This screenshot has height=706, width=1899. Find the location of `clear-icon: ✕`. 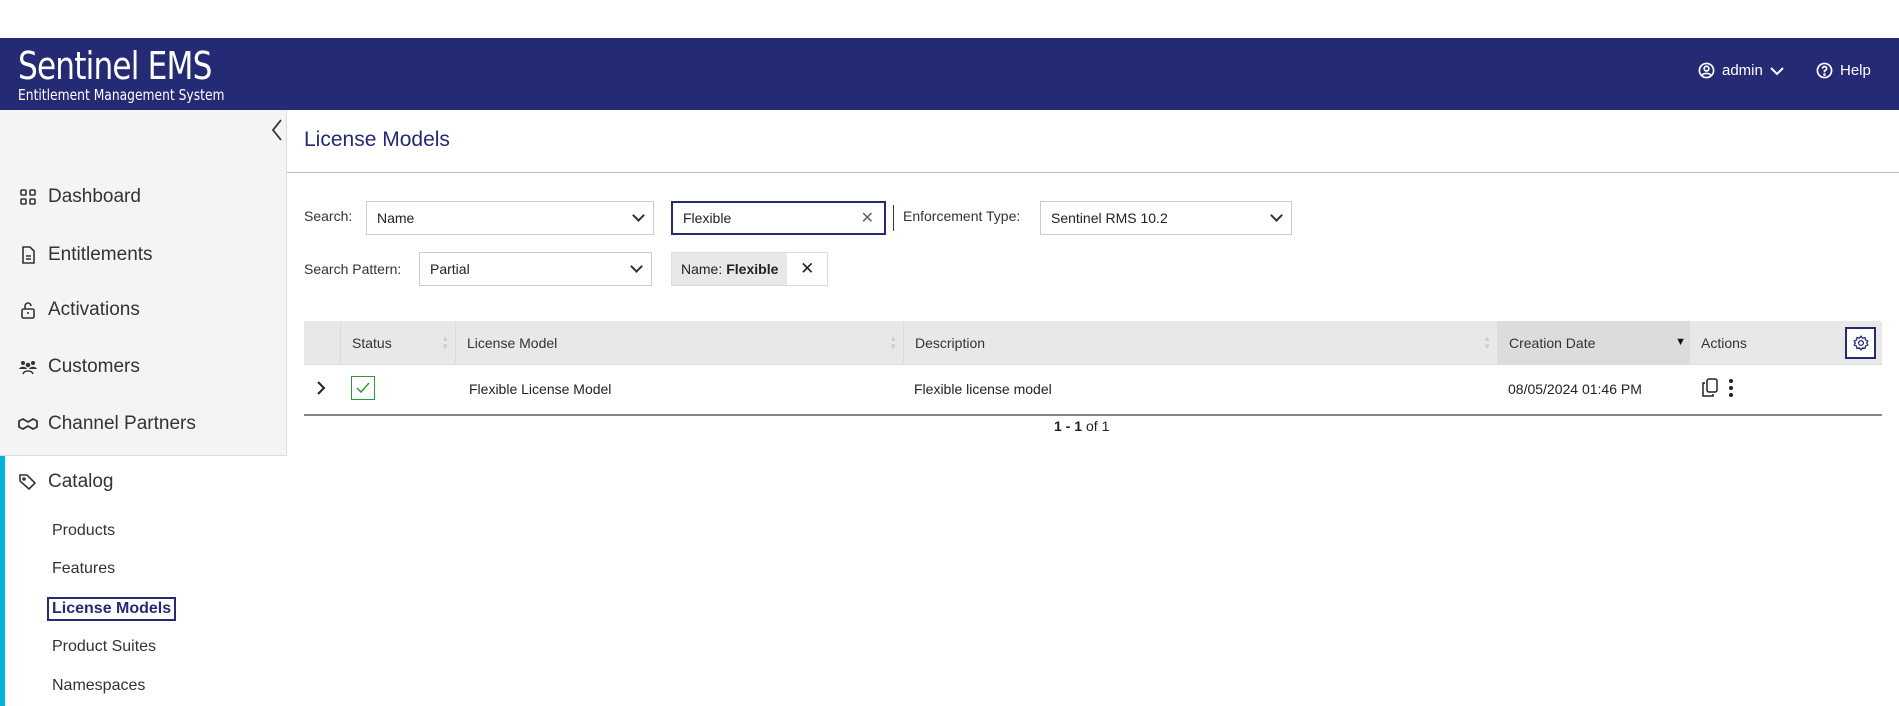

clear-icon: ✕ is located at coordinates (867, 218).